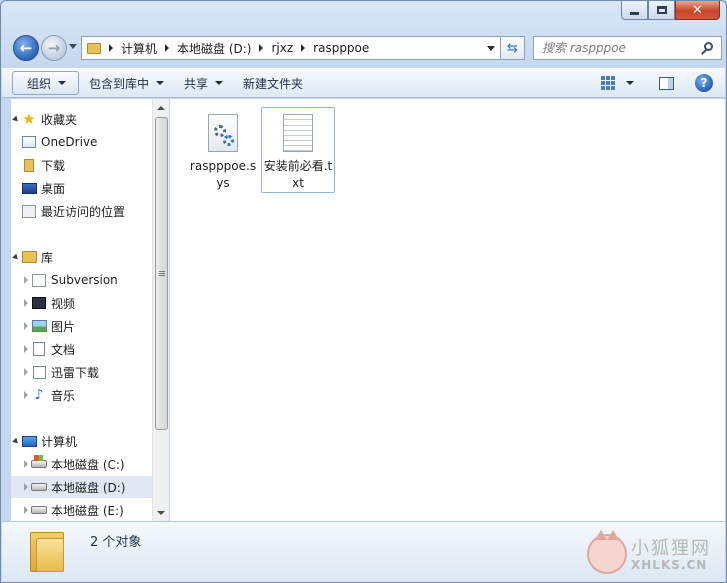 The width and height of the screenshot is (727, 583). What do you see at coordinates (223, 150) in the screenshot?
I see `file-item-sys: raspppoe.sys` at bounding box center [223, 150].